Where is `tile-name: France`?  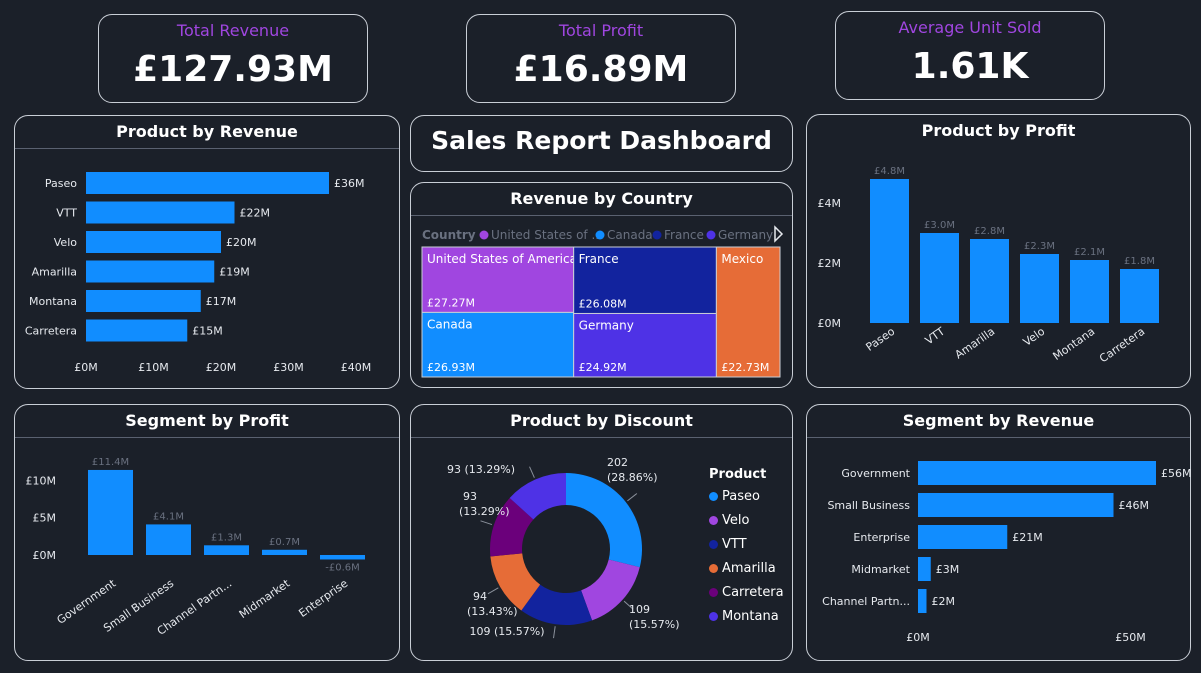 tile-name: France is located at coordinates (599, 259).